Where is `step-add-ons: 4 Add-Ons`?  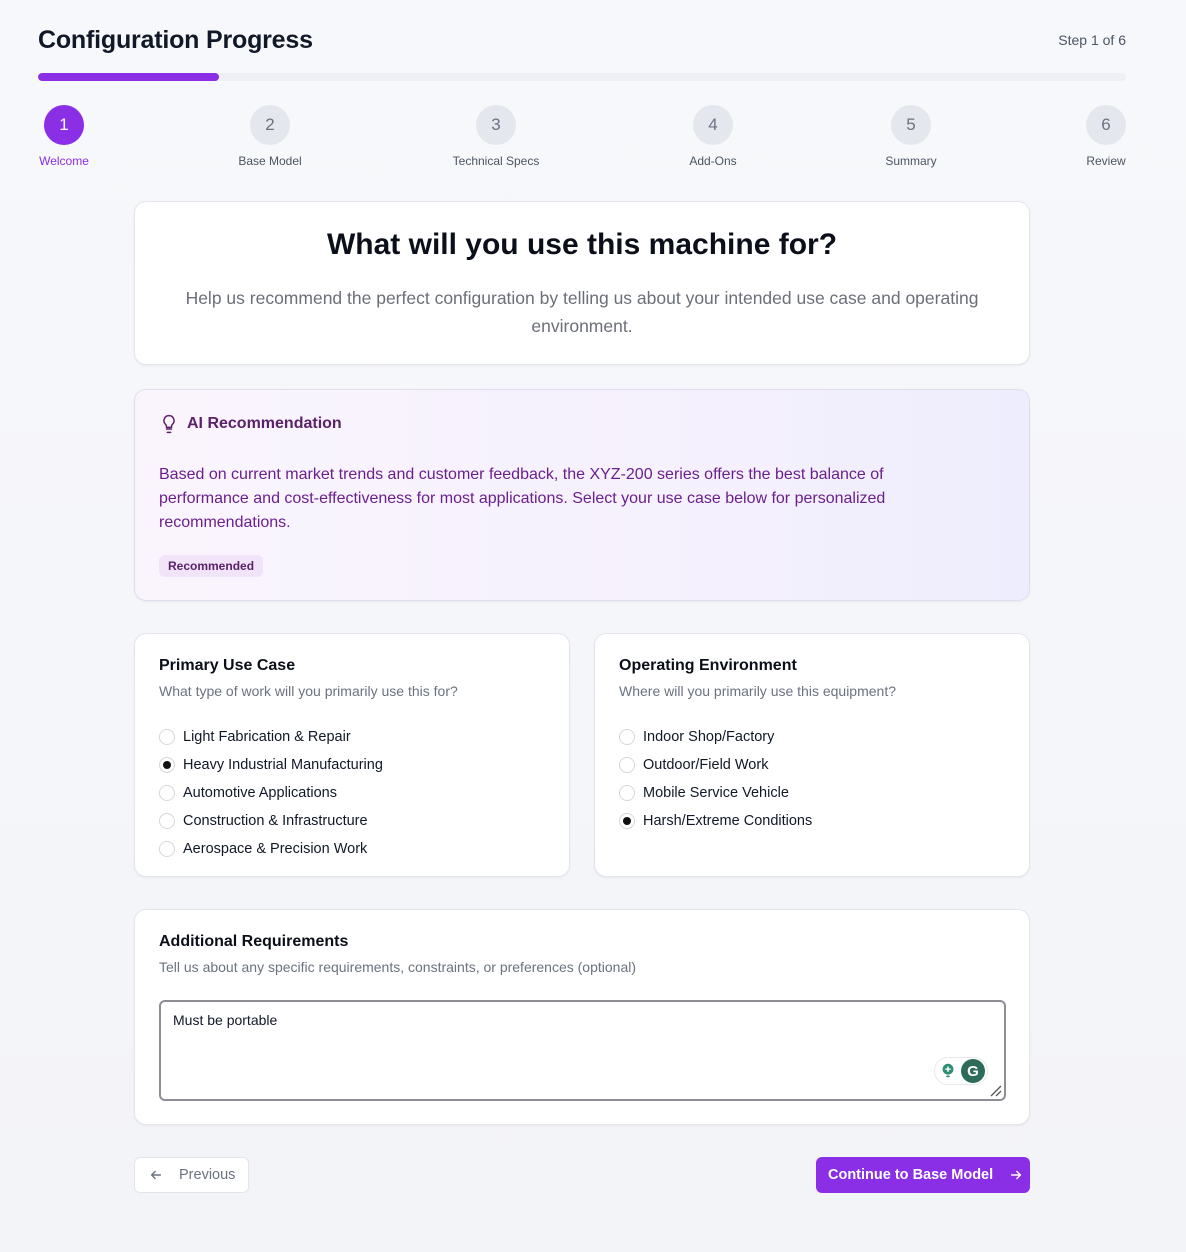 step-add-ons: 4 Add-Ons is located at coordinates (713, 136).